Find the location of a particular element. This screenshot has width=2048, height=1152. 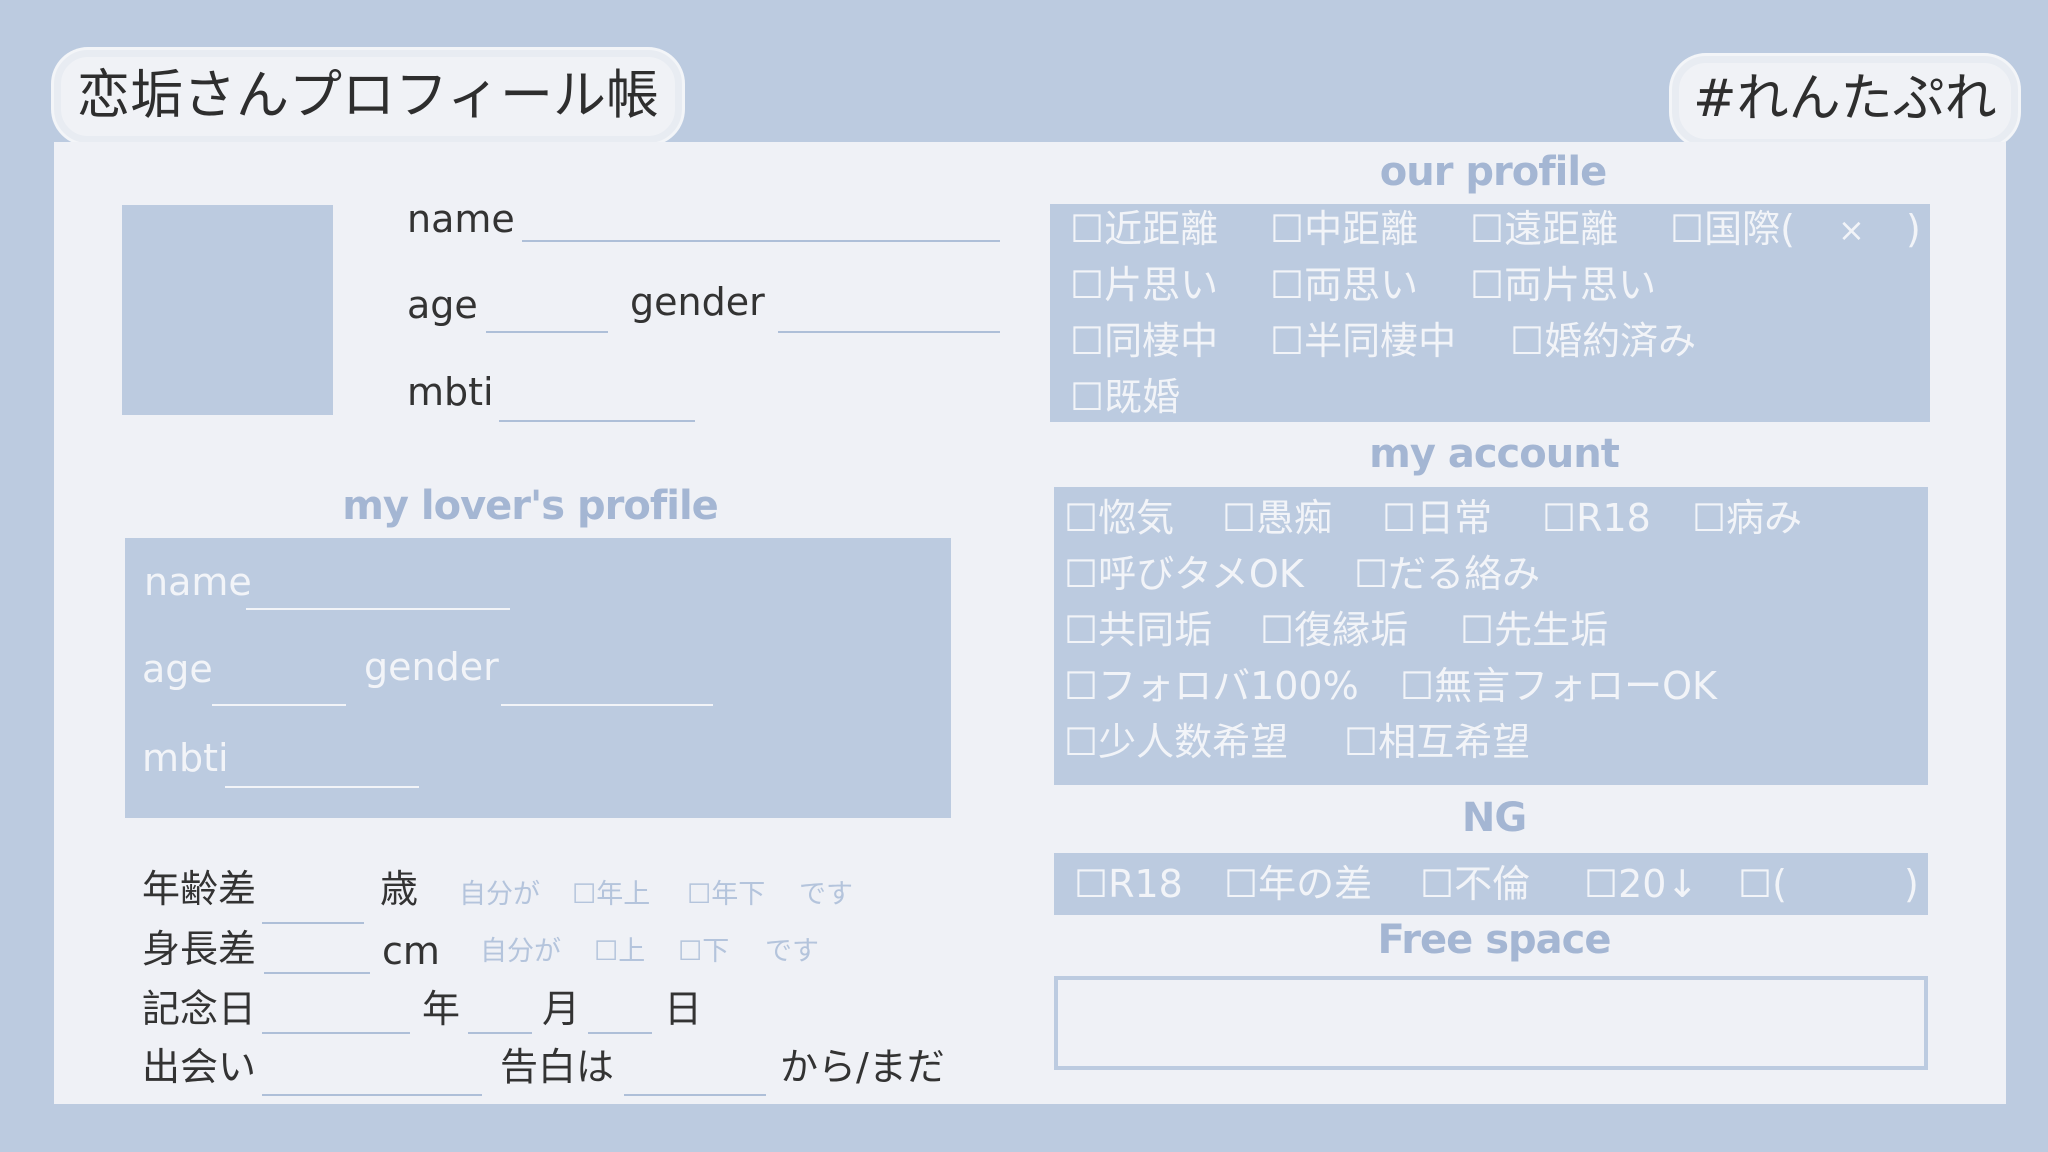

checkbox-shared-account: ☐共同垢 is located at coordinates (1138, 630).